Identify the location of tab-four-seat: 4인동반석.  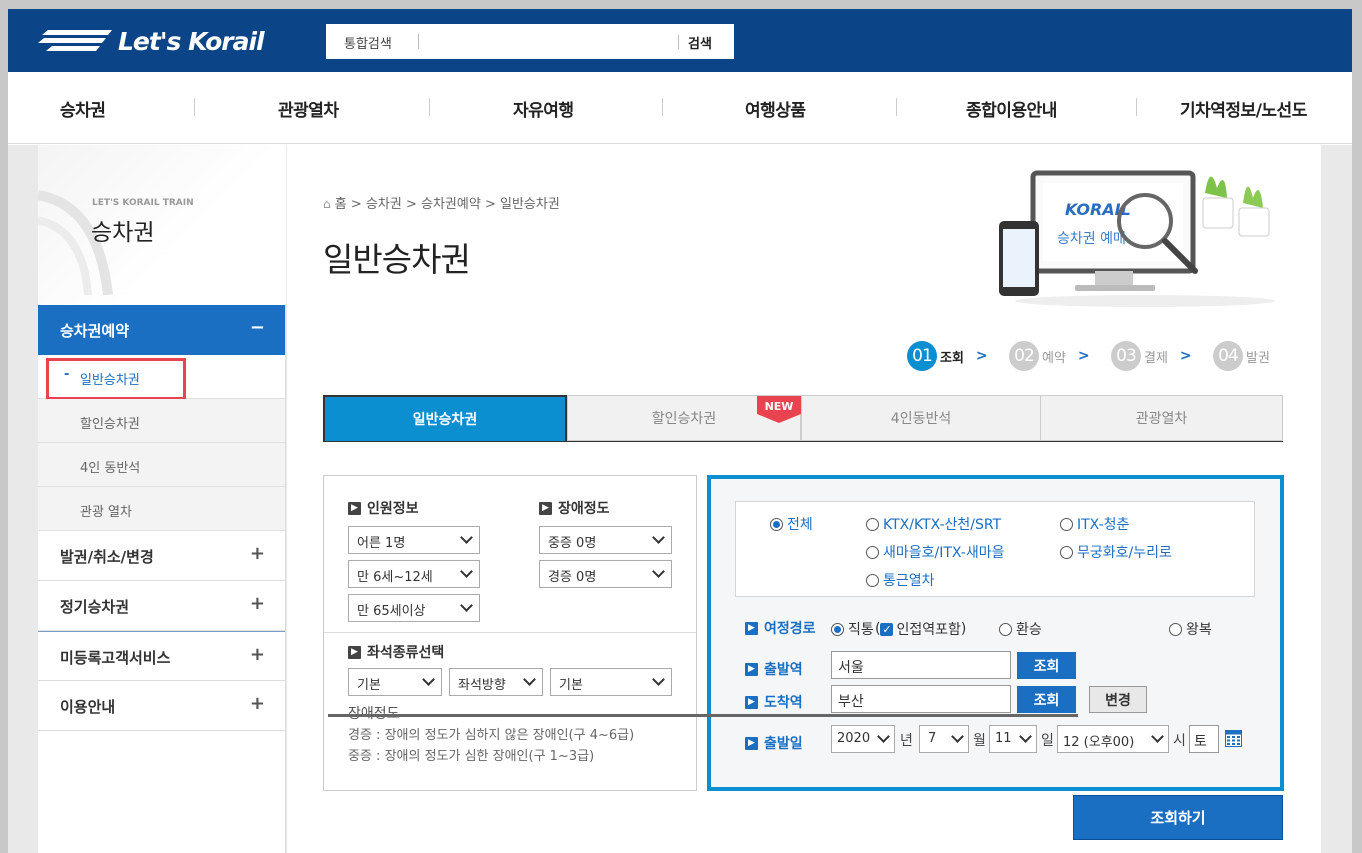
(921, 418).